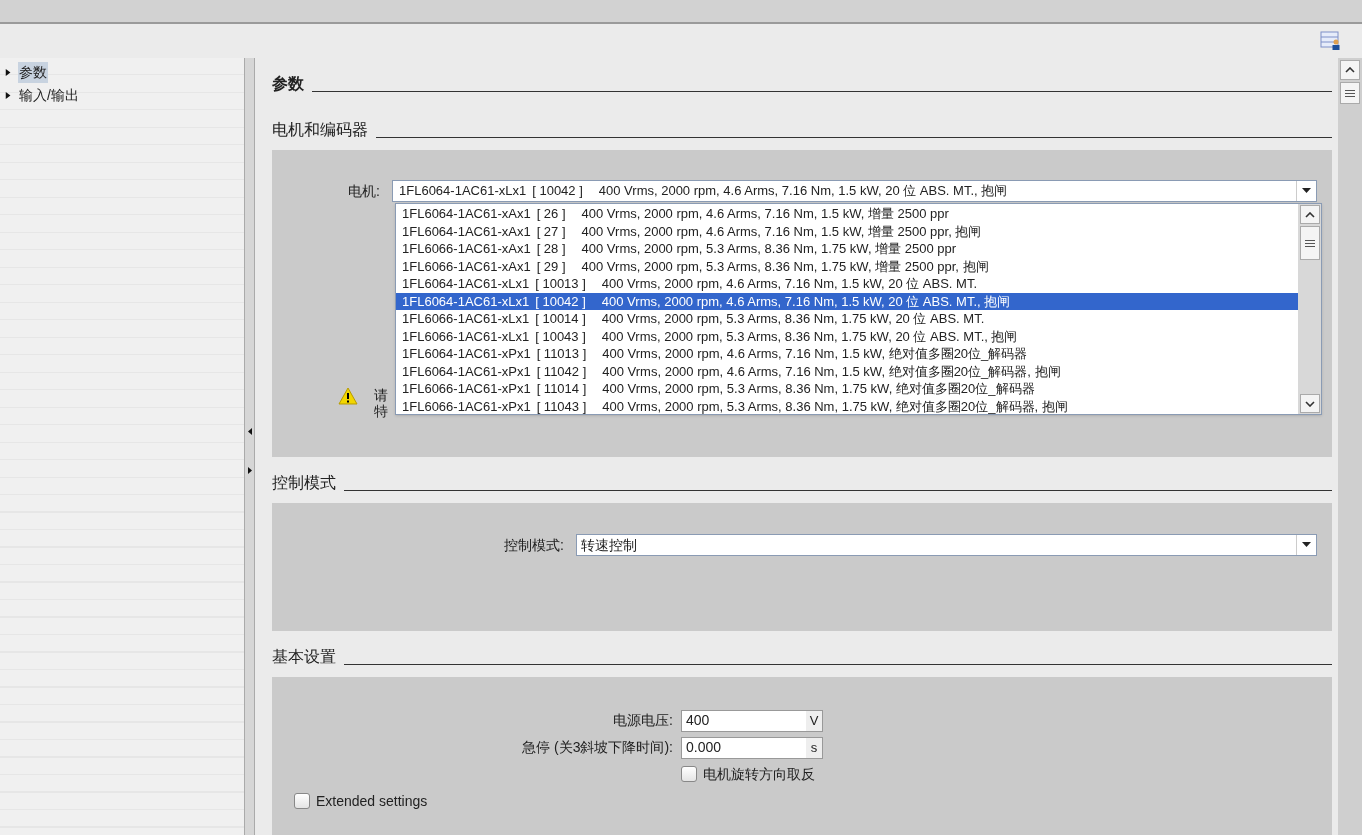  What do you see at coordinates (847, 336) in the screenshot?
I see `dropdown-option: 1FL6066-1AC61-xLx1 [ 10043 ] 400 Vrms, 2000 rpm, 5.3 Arms, 8.36 Nm, 1.75 kW, 20 位 ABS. MT., 抱闸` at bounding box center [847, 336].